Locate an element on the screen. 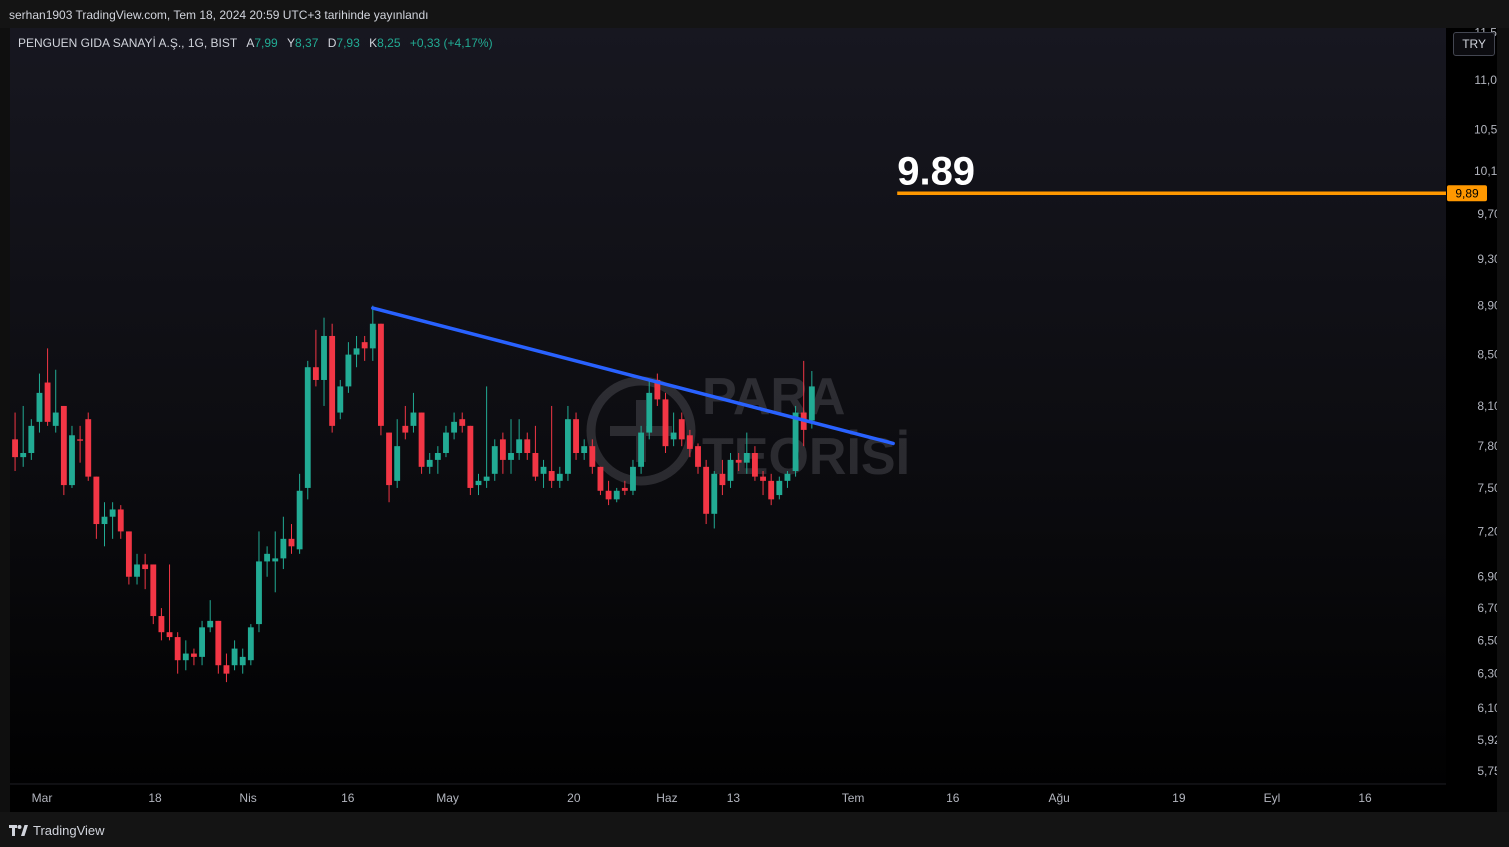 The height and width of the screenshot is (847, 1509). time-tick-label: 19 is located at coordinates (1179, 798).